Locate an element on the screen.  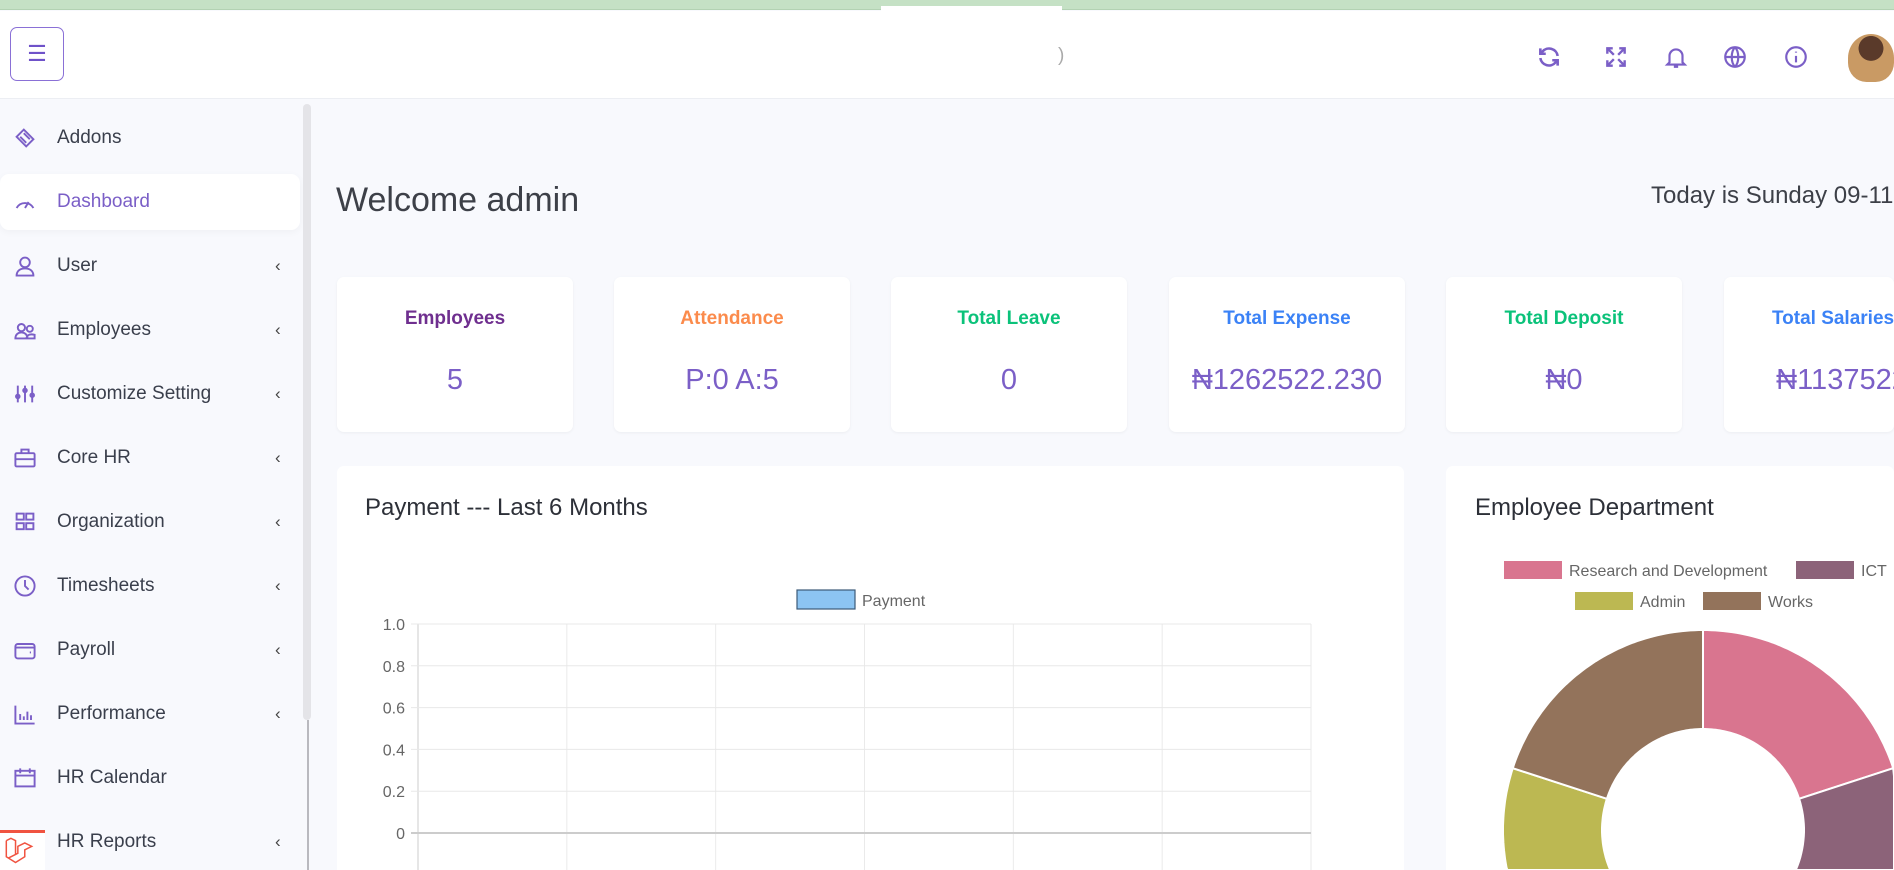
sidebar-item-timesheets: Timesheets ‹ is located at coordinates (150, 586).